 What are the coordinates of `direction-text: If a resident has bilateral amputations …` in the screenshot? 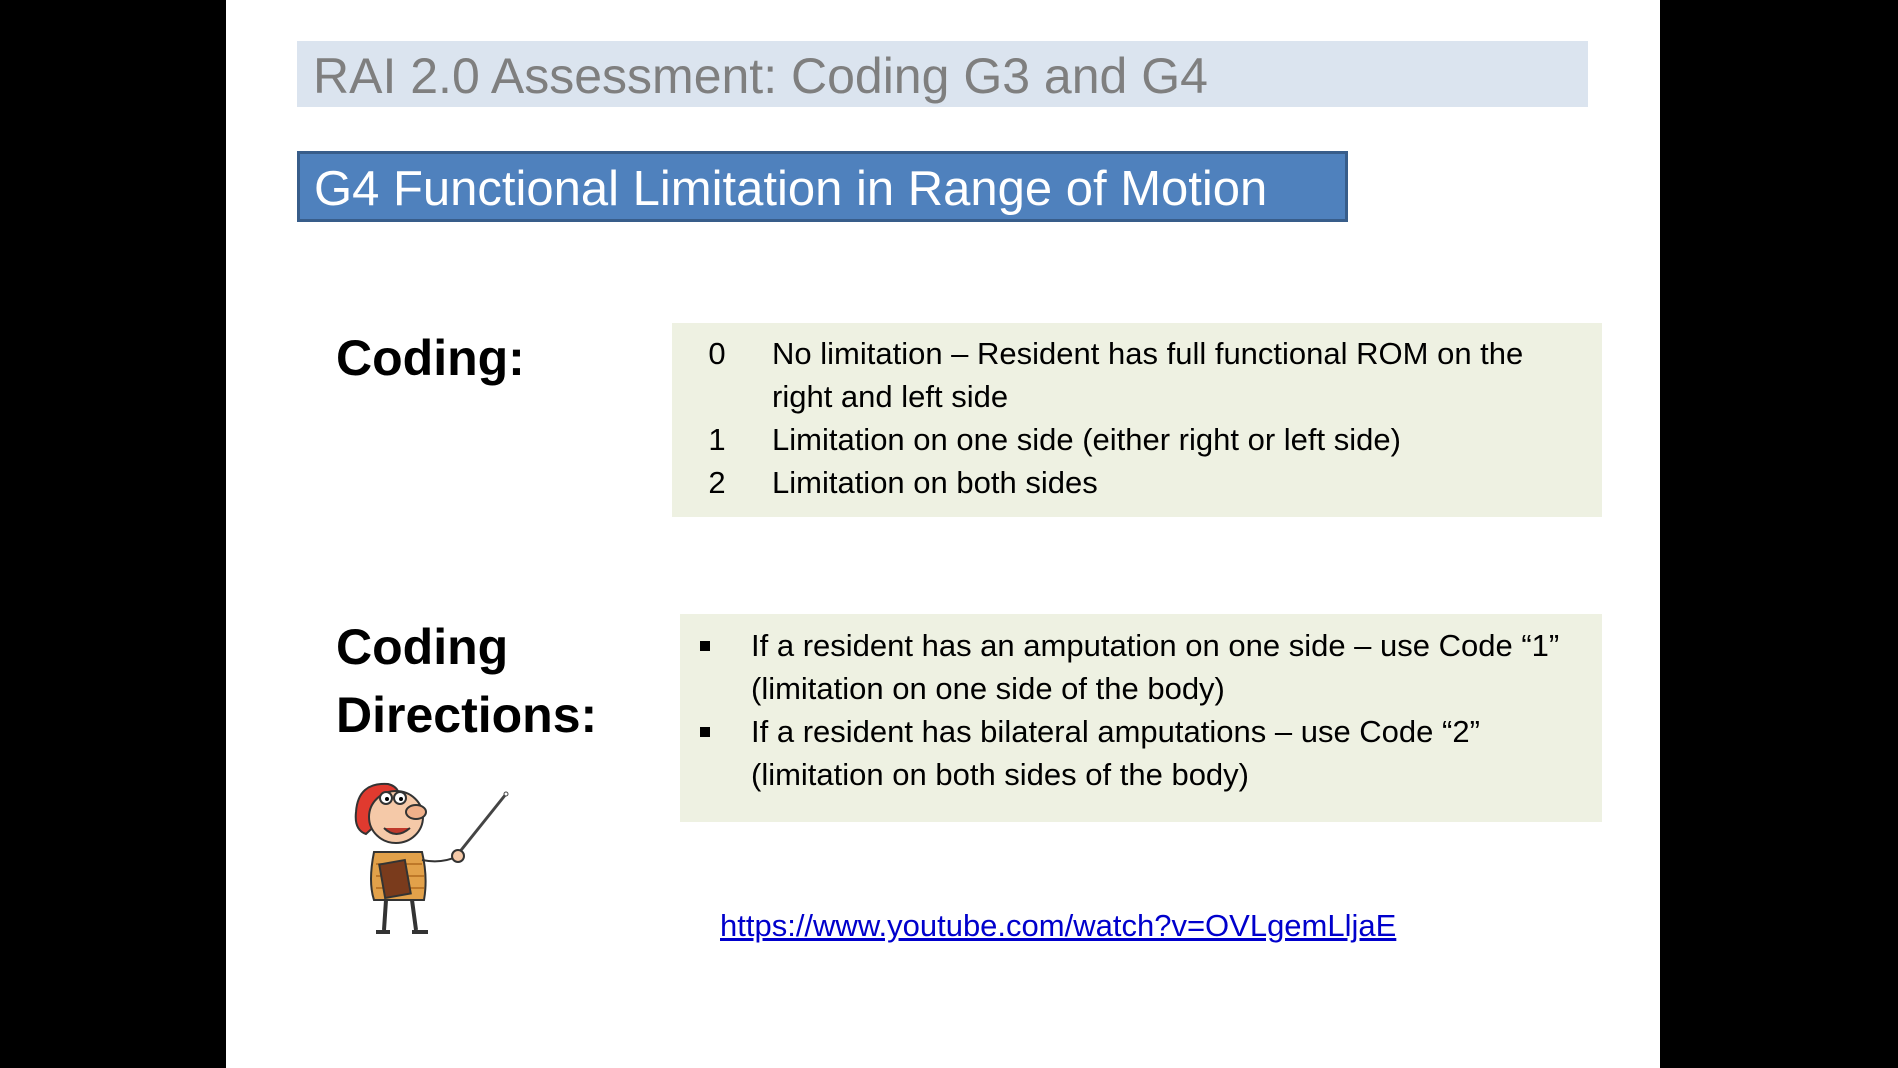 It's located at (1115, 753).